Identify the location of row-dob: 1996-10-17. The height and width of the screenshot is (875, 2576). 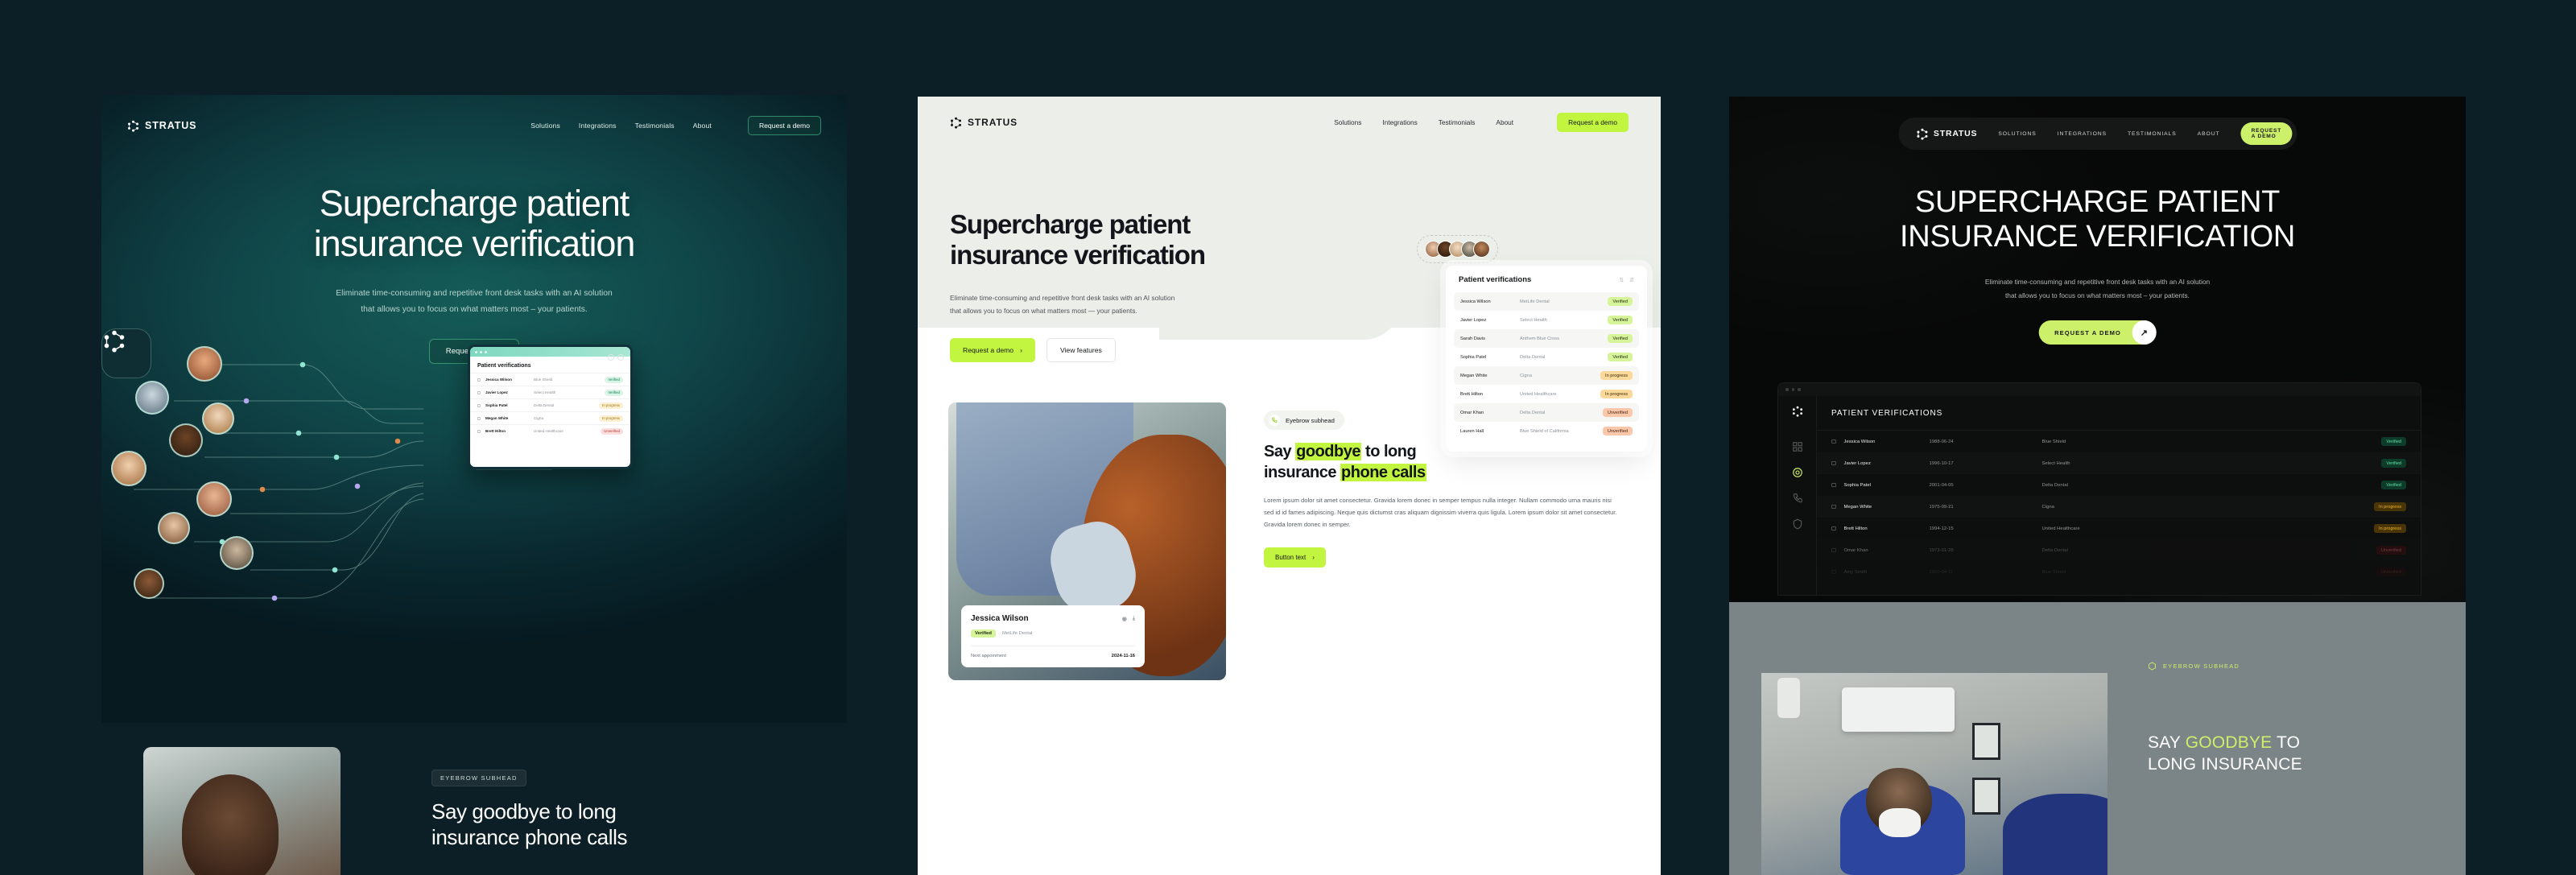
(1941, 463).